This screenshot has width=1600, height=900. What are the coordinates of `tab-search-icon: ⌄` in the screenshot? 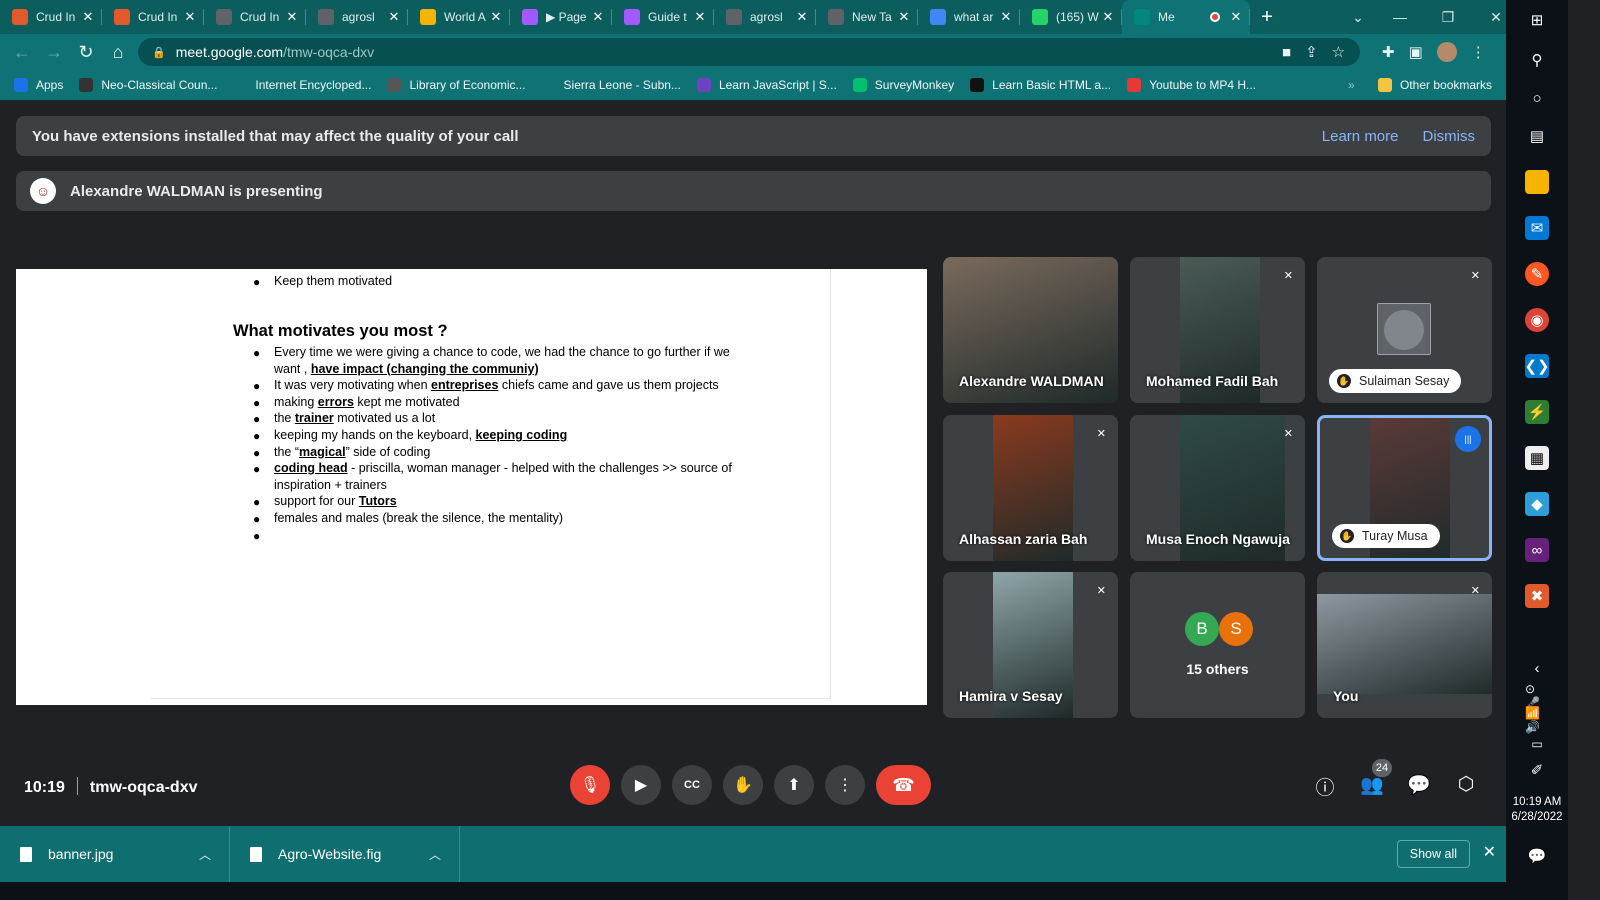 It's located at (1358, 17).